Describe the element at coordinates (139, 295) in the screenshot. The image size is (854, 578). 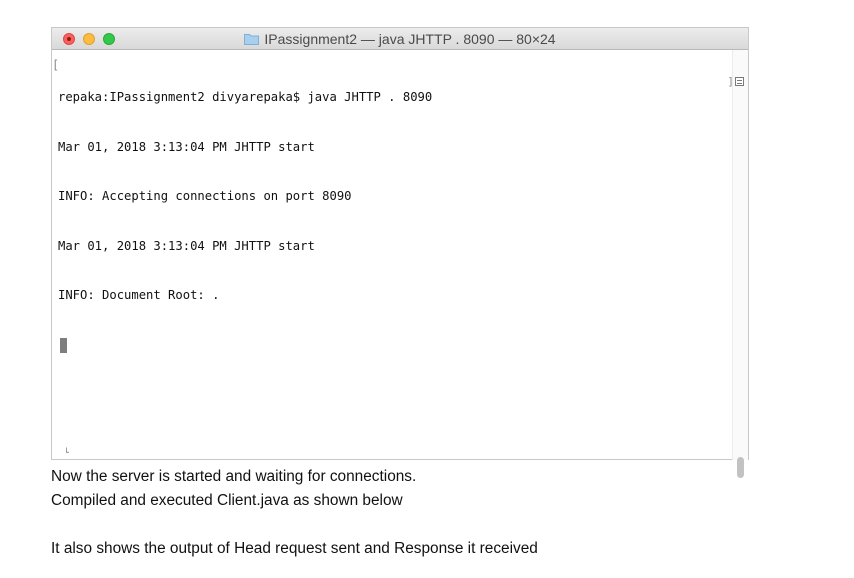
I see `terminal-line: INFO: Document Root: .` at that location.